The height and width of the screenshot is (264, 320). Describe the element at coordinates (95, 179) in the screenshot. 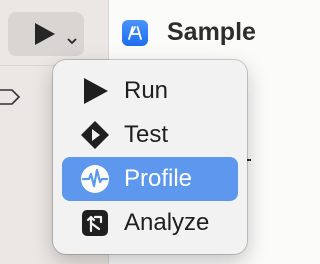

I see `profile-waveform-icon` at that location.